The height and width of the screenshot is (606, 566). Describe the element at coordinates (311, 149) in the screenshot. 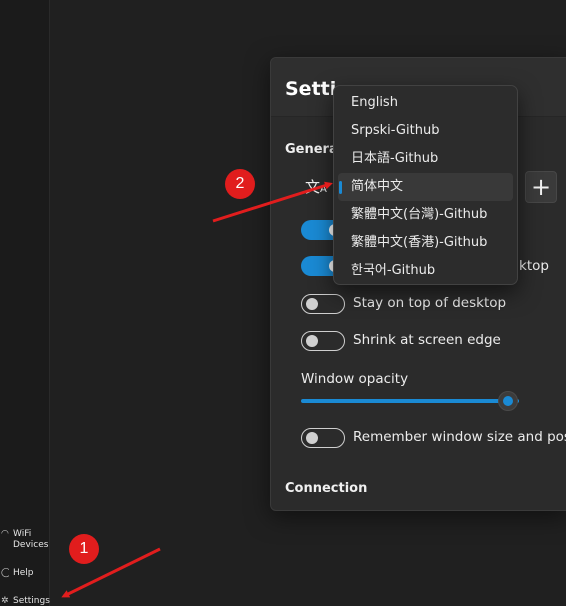

I see `section-title-general: Genera` at that location.